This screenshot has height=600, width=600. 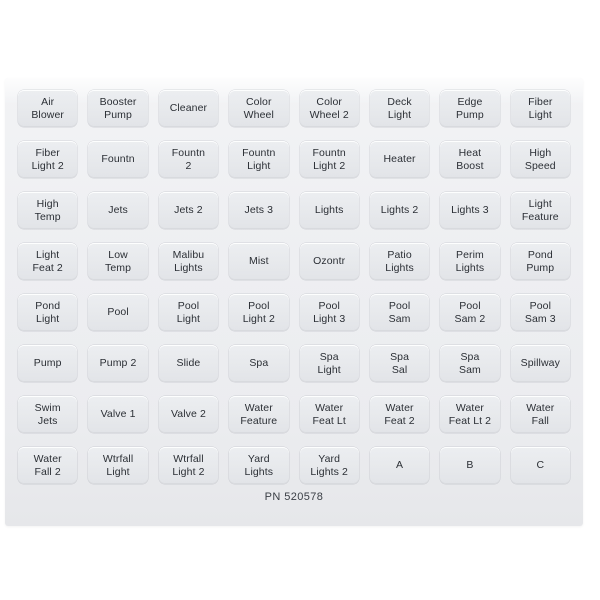 I want to click on label-key-text: Yard Lights 2, so click(x=329, y=465).